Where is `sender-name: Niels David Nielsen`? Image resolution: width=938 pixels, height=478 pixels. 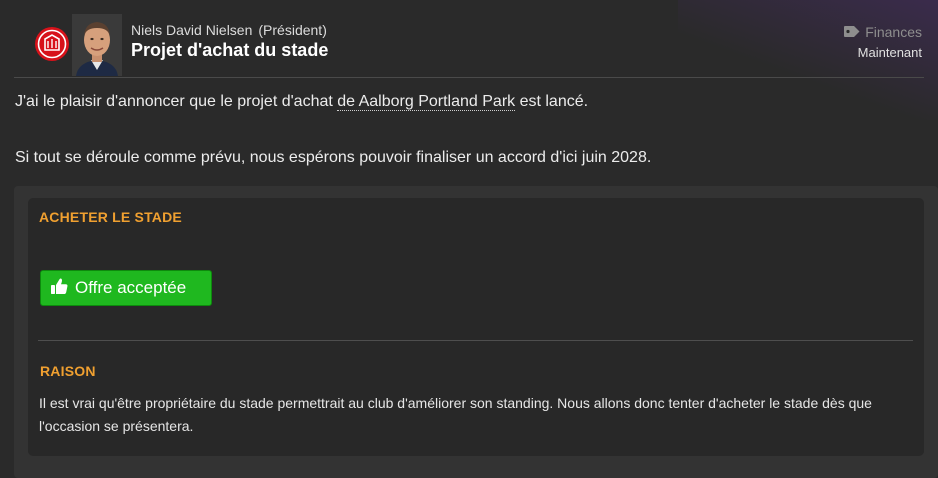
sender-name: Niels David Nielsen is located at coordinates (191, 30).